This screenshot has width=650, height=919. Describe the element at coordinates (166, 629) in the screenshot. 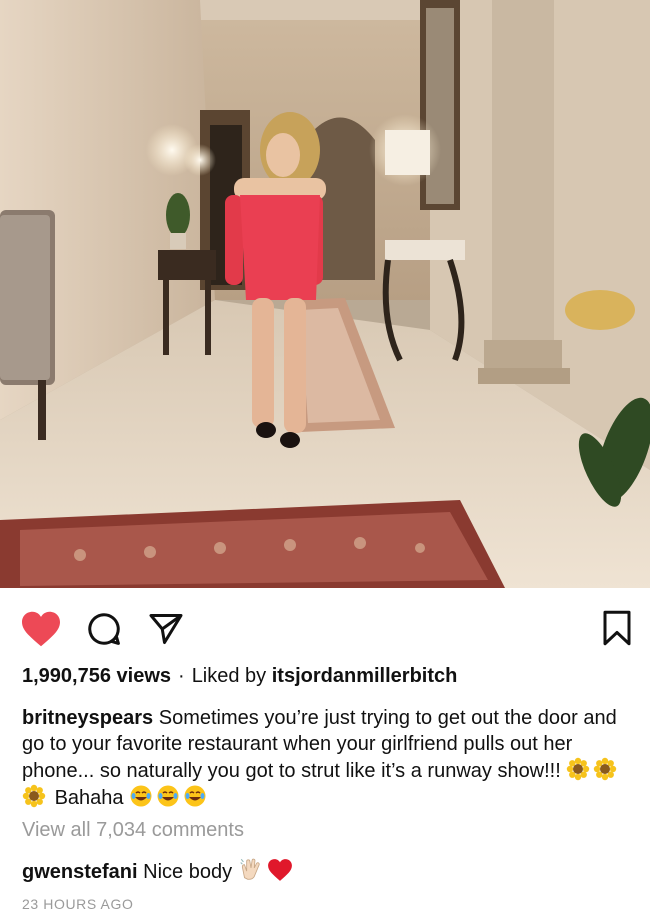

I see `share-icon` at that location.